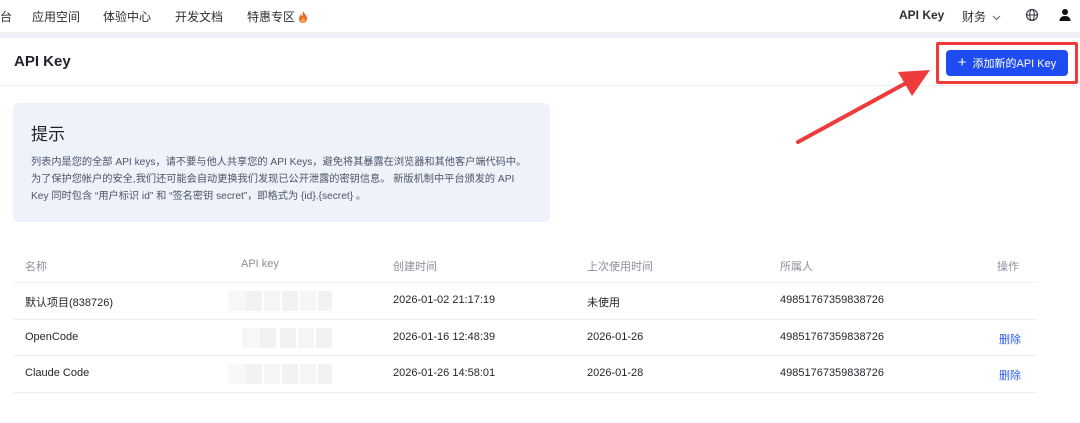 The width and height of the screenshot is (1080, 423). I want to click on nav-item-partial: 台, so click(6, 16).